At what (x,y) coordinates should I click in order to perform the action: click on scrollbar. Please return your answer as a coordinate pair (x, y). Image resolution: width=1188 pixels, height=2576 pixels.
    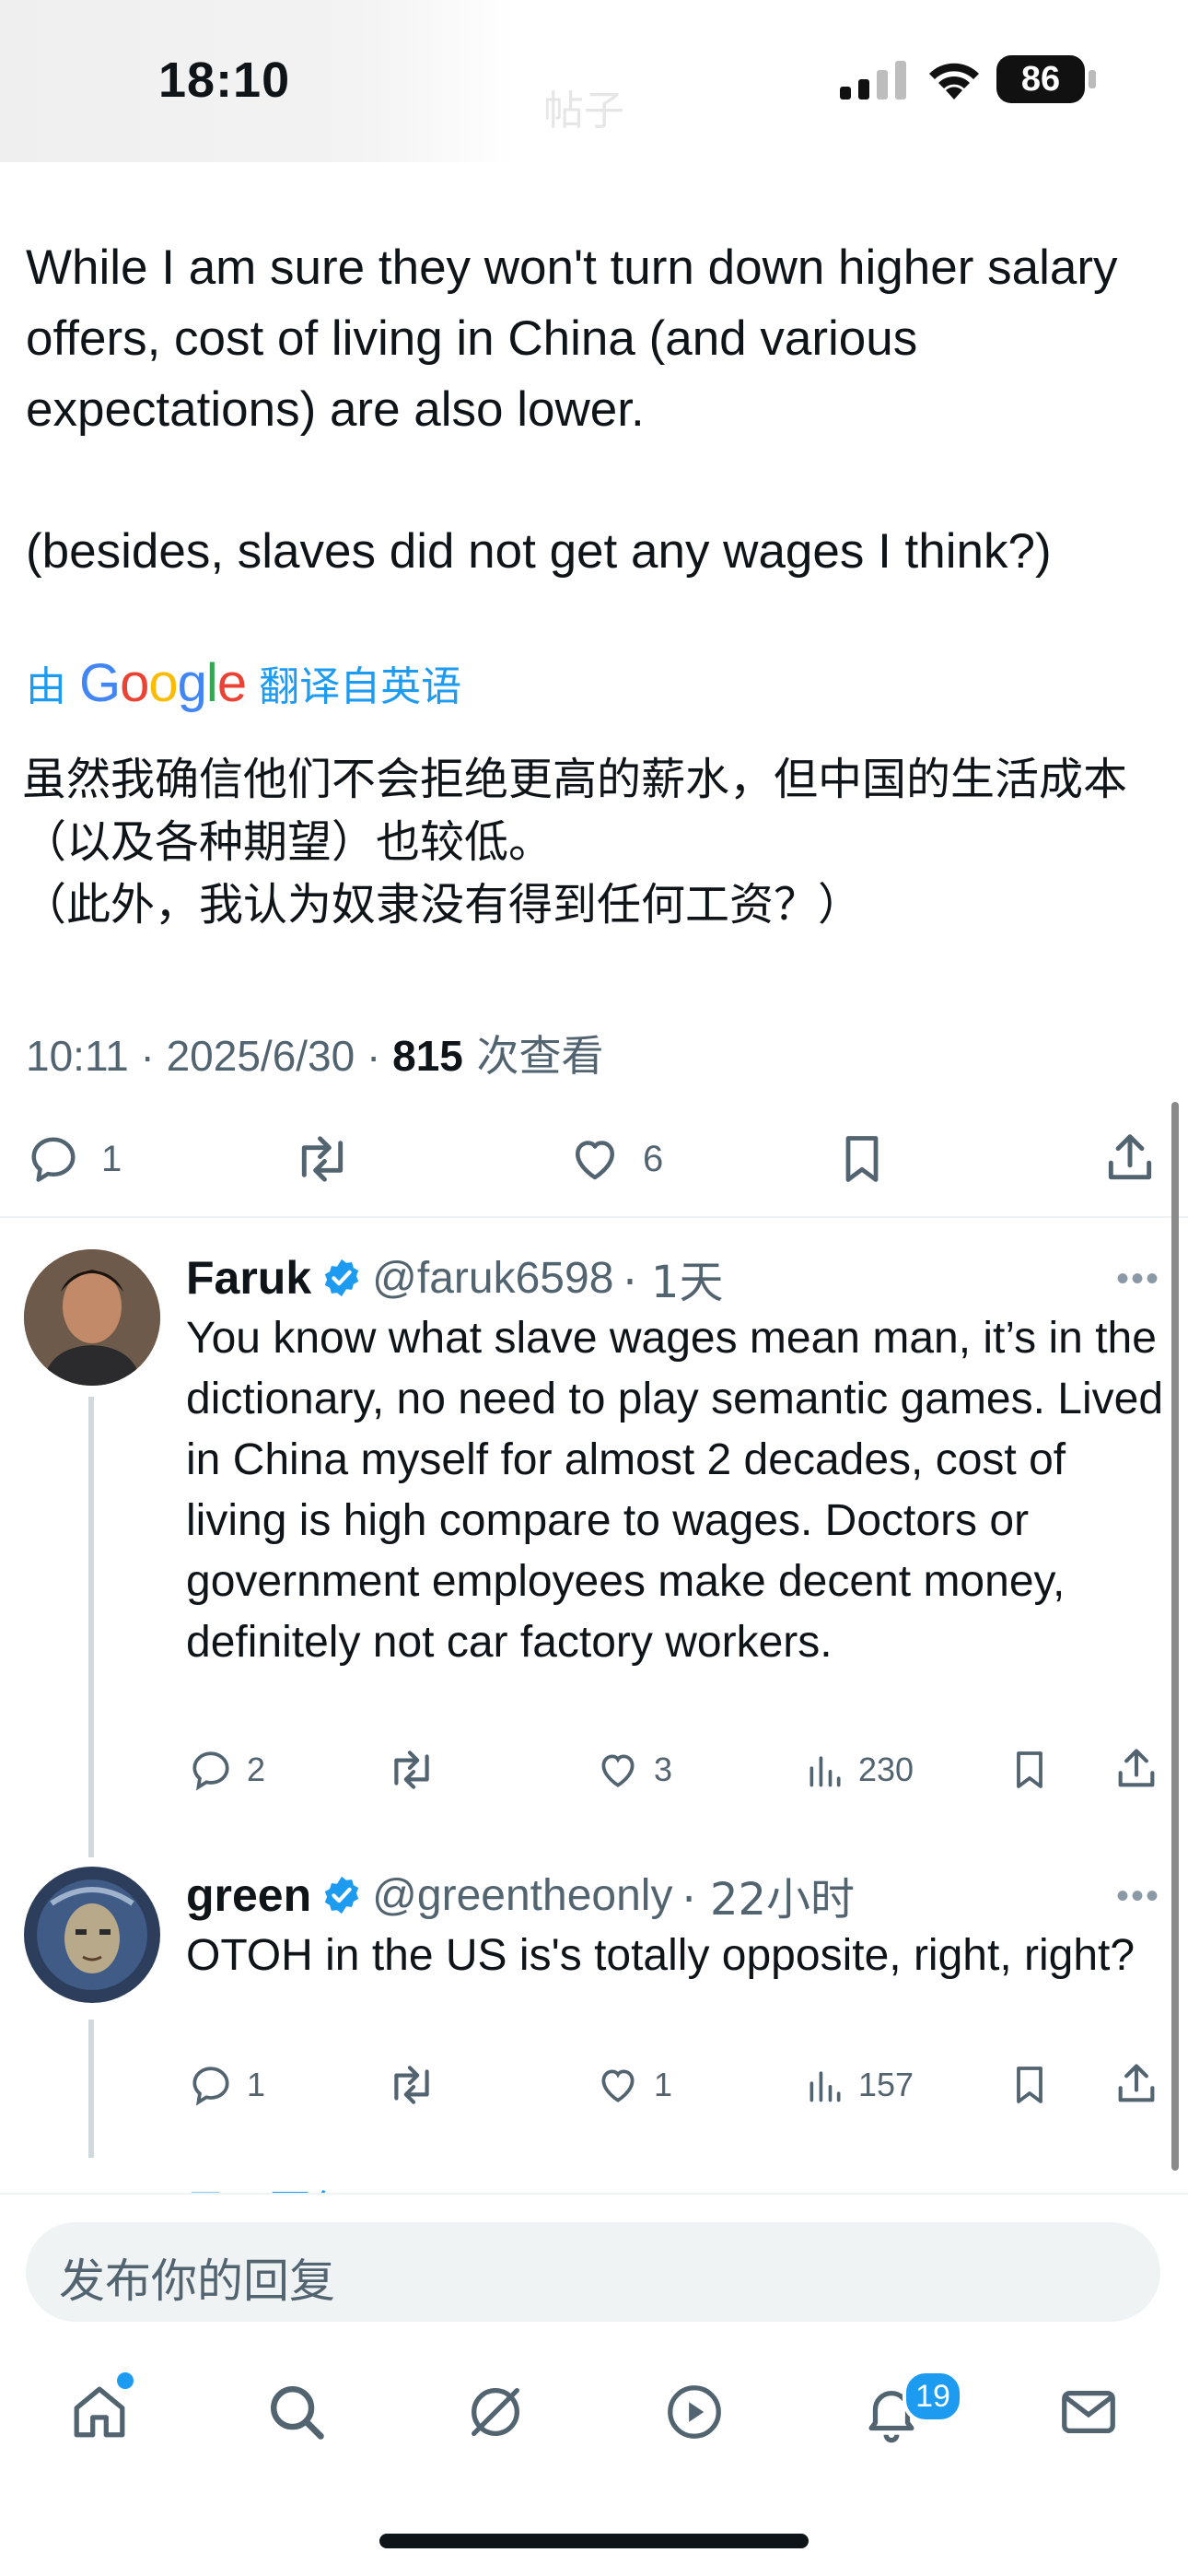
    Looking at the image, I should click on (1175, 1637).